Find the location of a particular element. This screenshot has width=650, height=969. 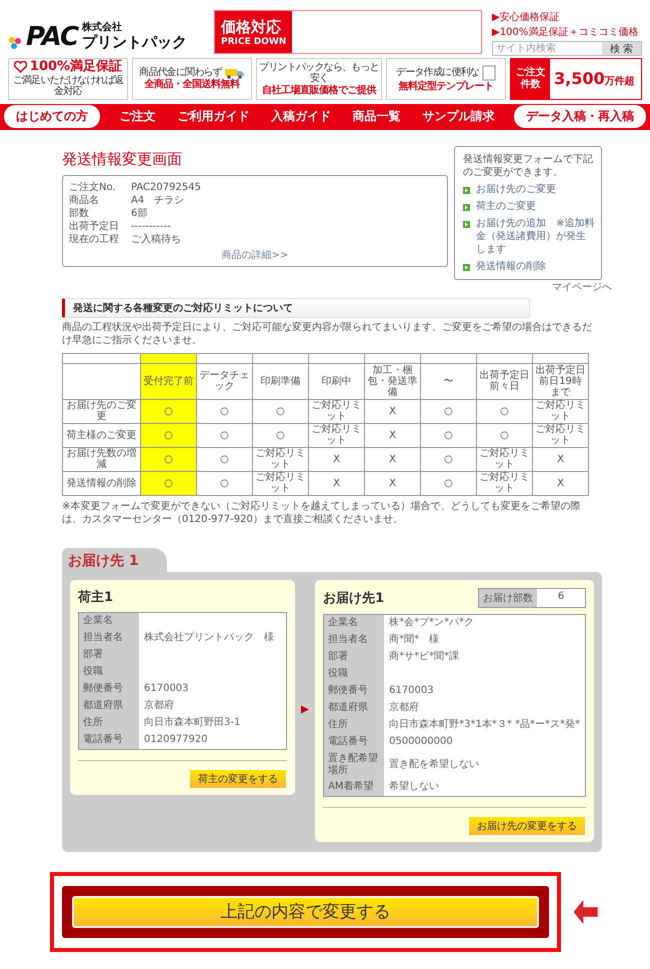

banner-text: データ作成に便利な is located at coordinates (437, 73).